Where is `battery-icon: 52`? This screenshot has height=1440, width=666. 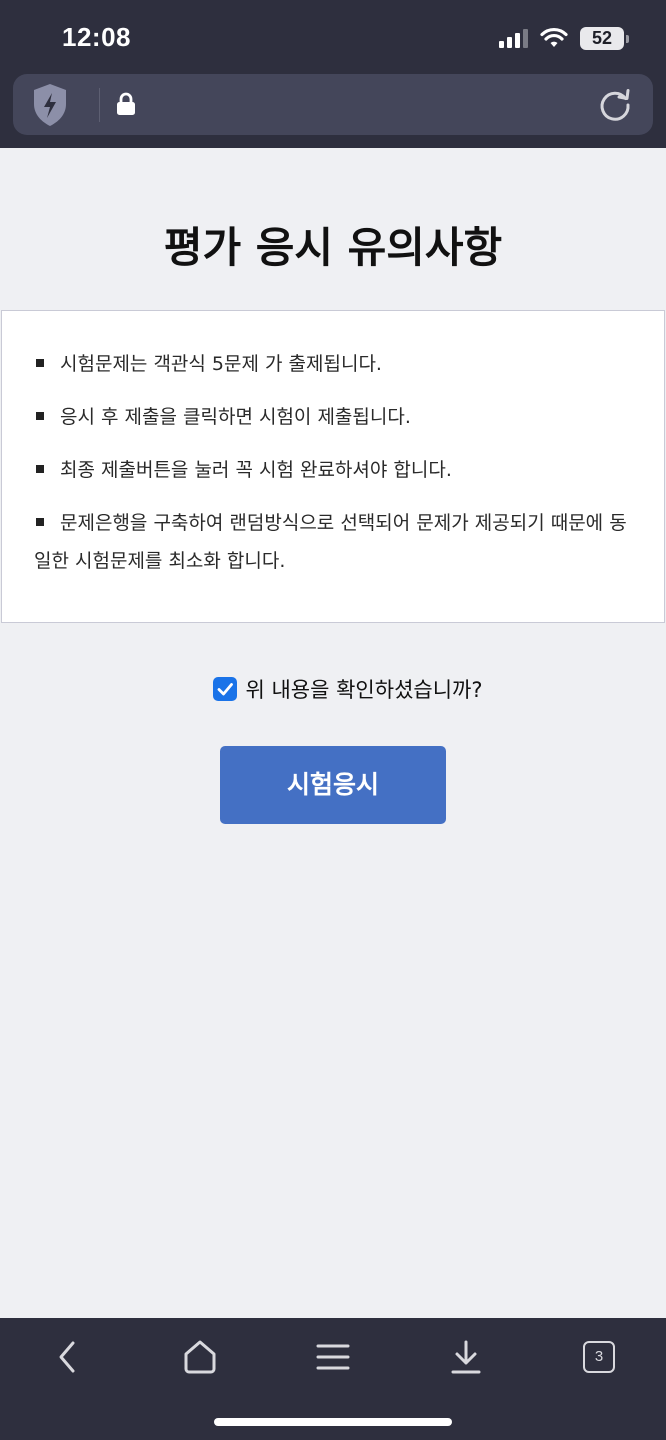
battery-icon: 52 is located at coordinates (604, 38).